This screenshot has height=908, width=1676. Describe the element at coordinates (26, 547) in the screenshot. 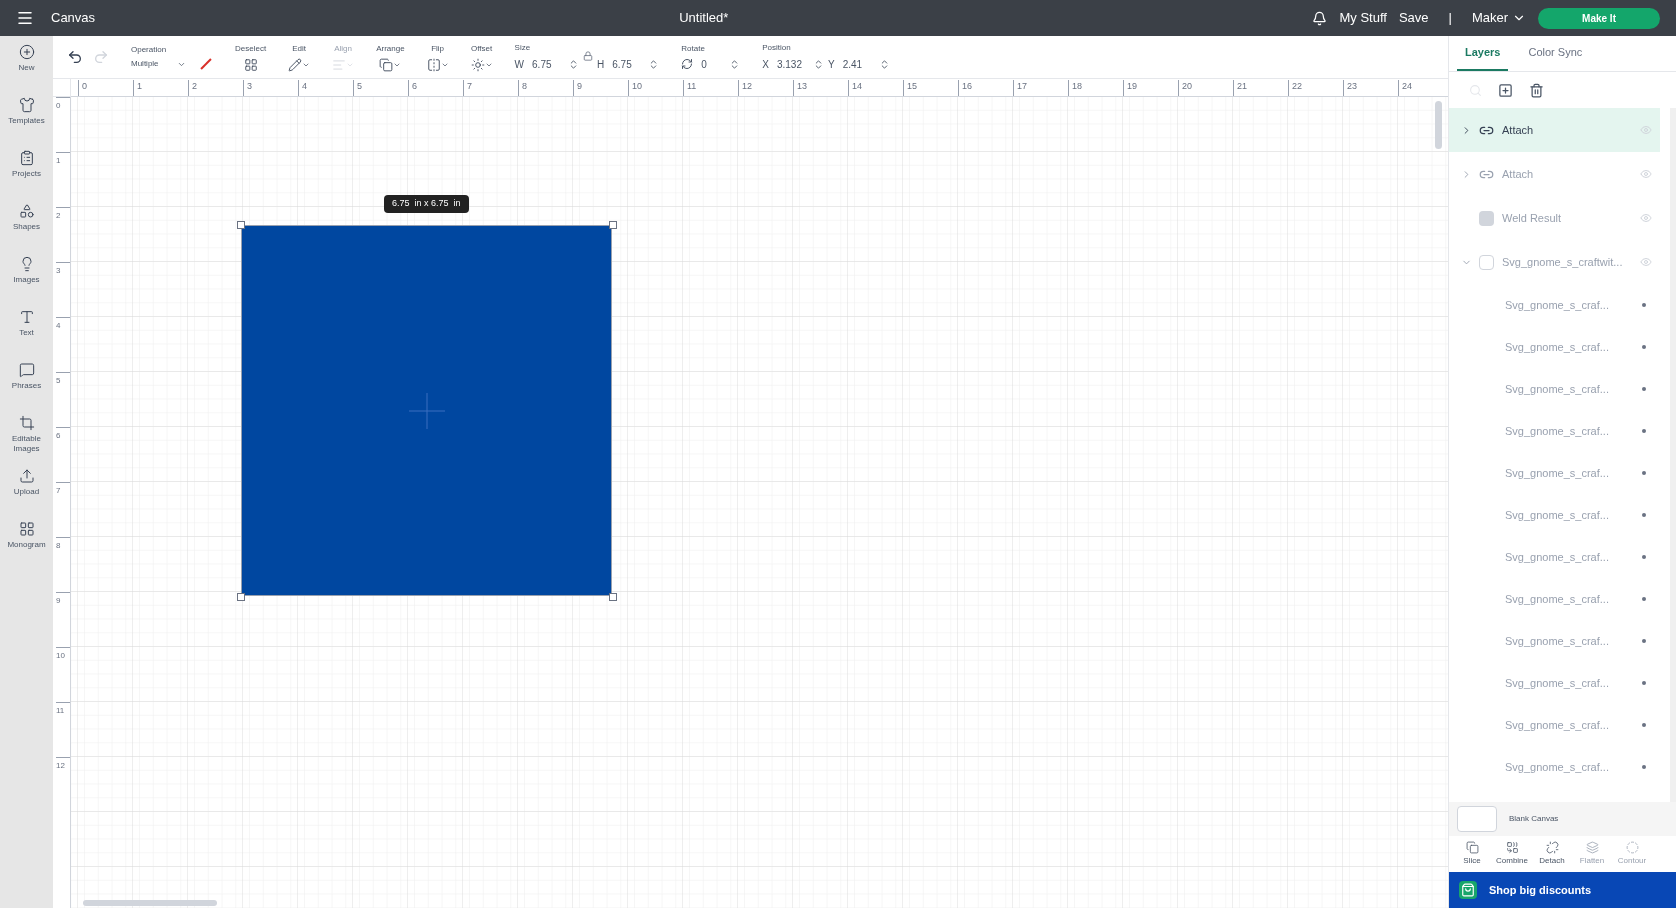

I see `sidebar-item: Monogram` at that location.